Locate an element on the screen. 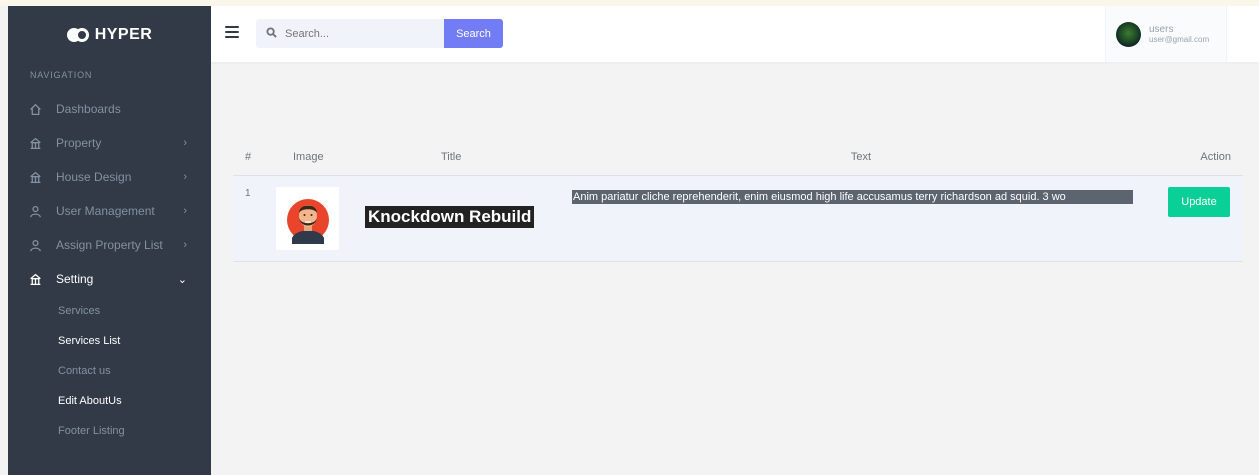 The image size is (1259, 475). nav-section-title: NAVIGATION is located at coordinates (61, 75).